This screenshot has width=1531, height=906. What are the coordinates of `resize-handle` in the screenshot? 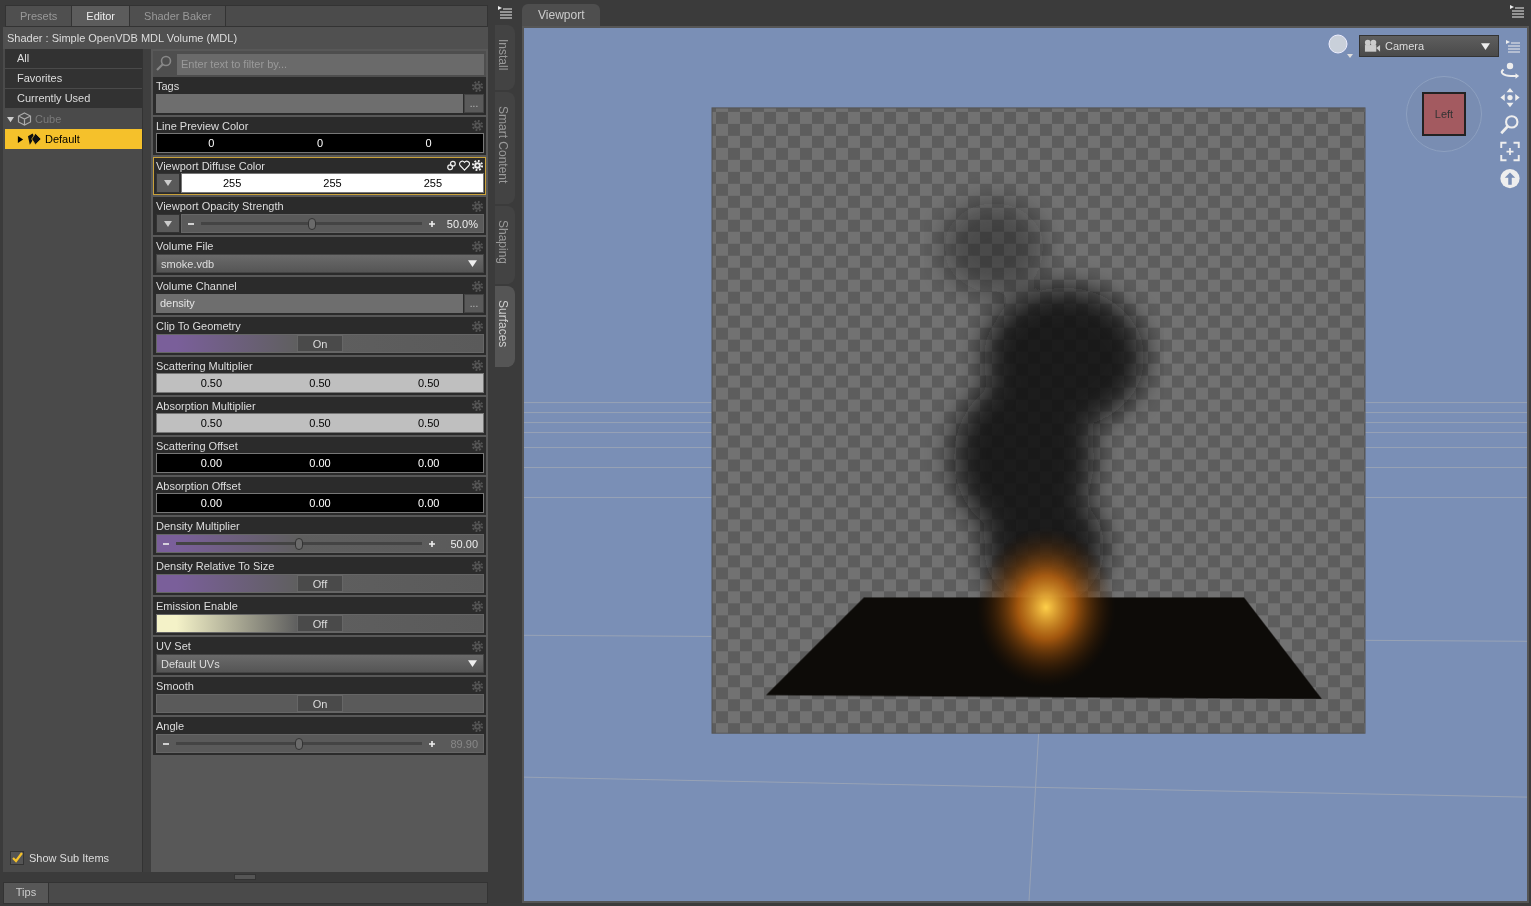 It's located at (245, 877).